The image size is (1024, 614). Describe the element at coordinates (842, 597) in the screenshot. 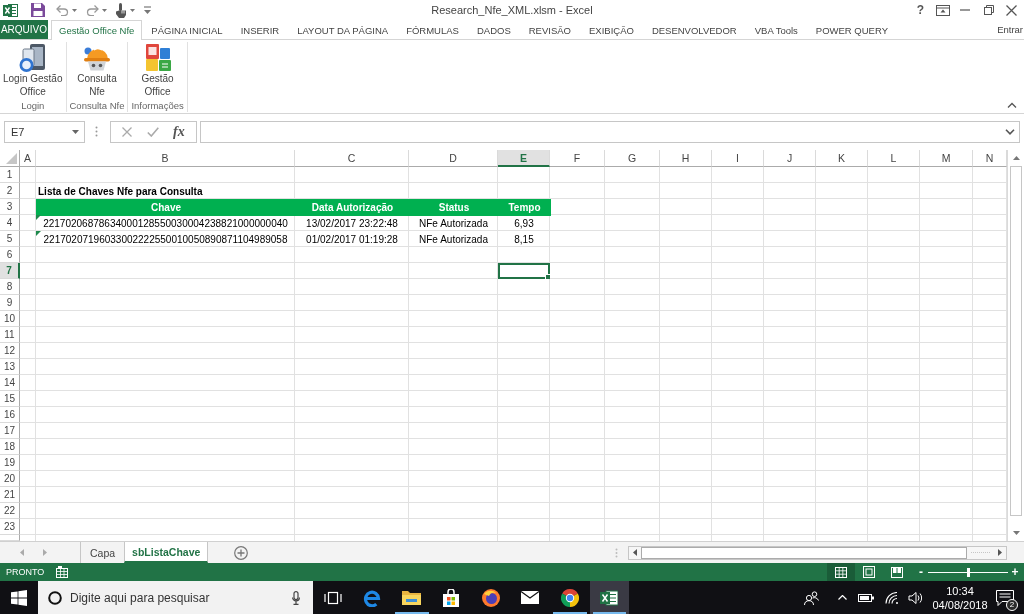

I see `chevron-up-icon` at that location.